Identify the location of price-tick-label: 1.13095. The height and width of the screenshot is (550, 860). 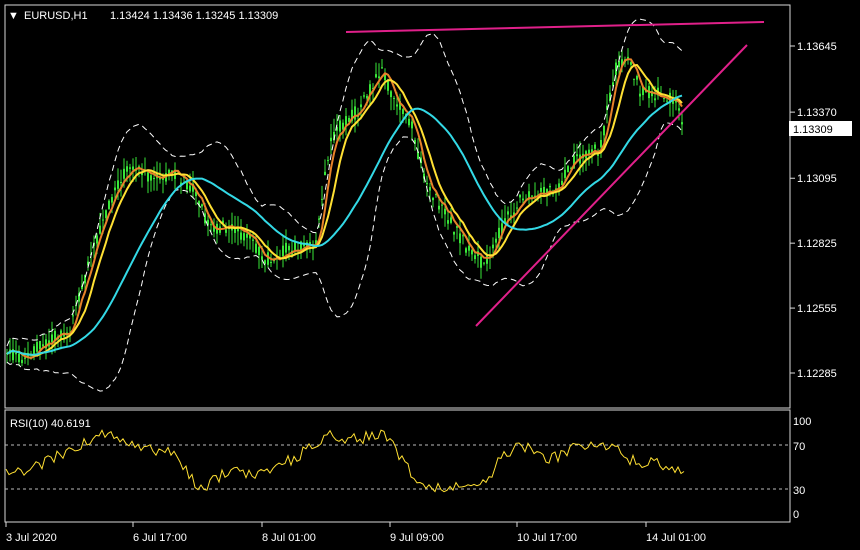
(817, 179).